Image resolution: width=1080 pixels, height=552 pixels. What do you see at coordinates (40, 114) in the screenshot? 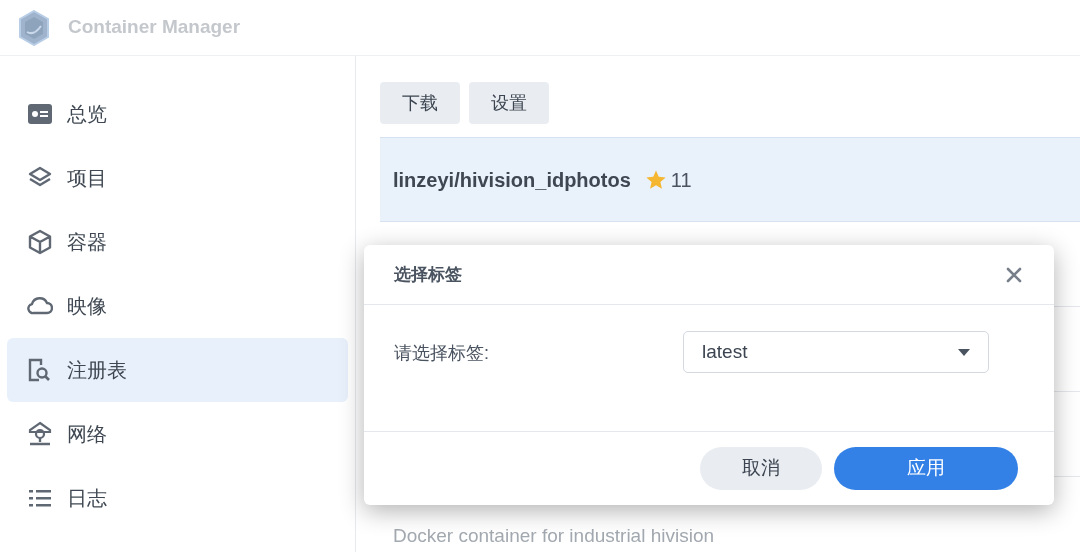
I see `id-card-icon` at bounding box center [40, 114].